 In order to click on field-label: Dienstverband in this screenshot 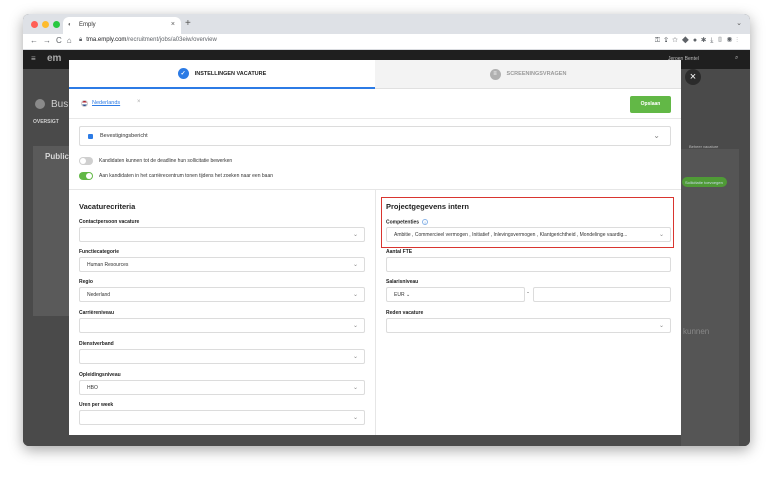, I will do `click(96, 344)`.